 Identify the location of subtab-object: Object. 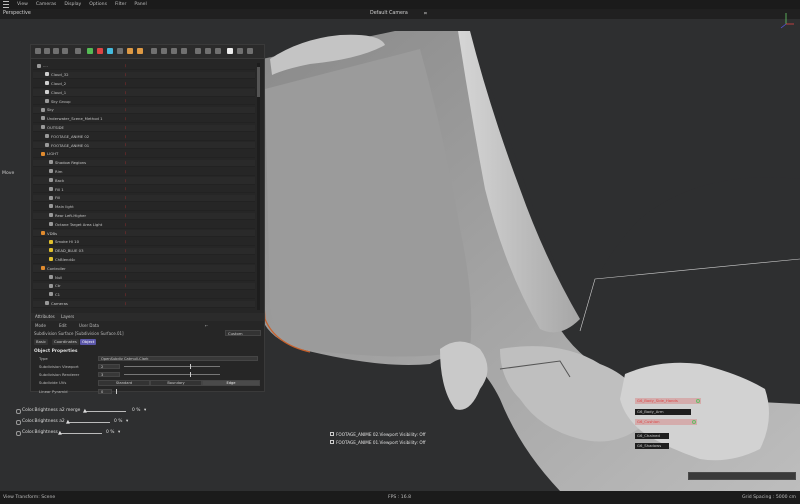
(88, 342).